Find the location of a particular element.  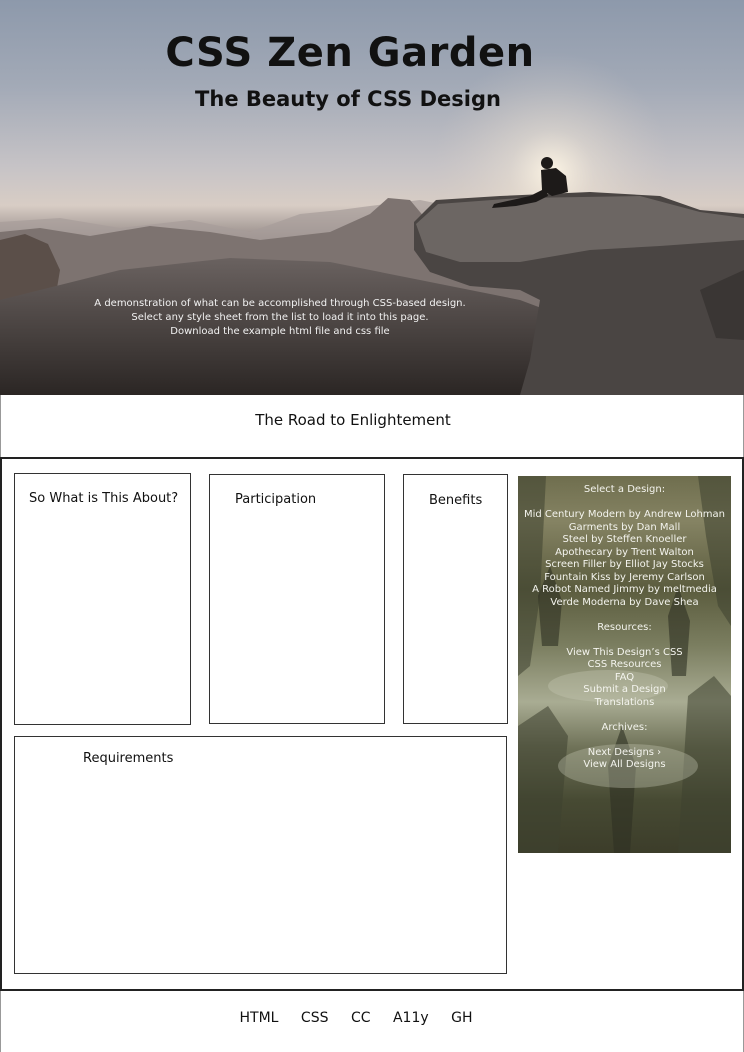

design-link: Apothecary is located at coordinates (583, 552).